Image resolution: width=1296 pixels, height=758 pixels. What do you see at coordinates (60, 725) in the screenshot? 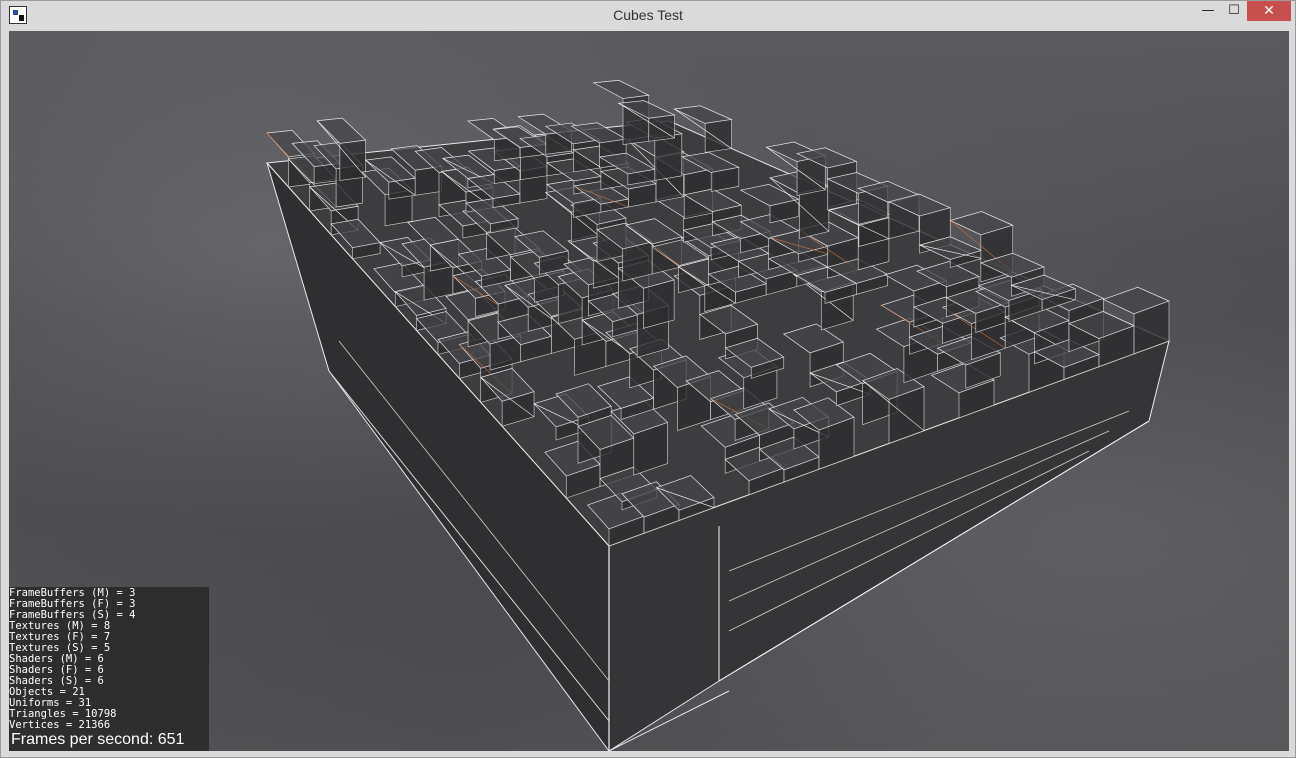
I see `stat-line: Vertices = 21366` at bounding box center [60, 725].